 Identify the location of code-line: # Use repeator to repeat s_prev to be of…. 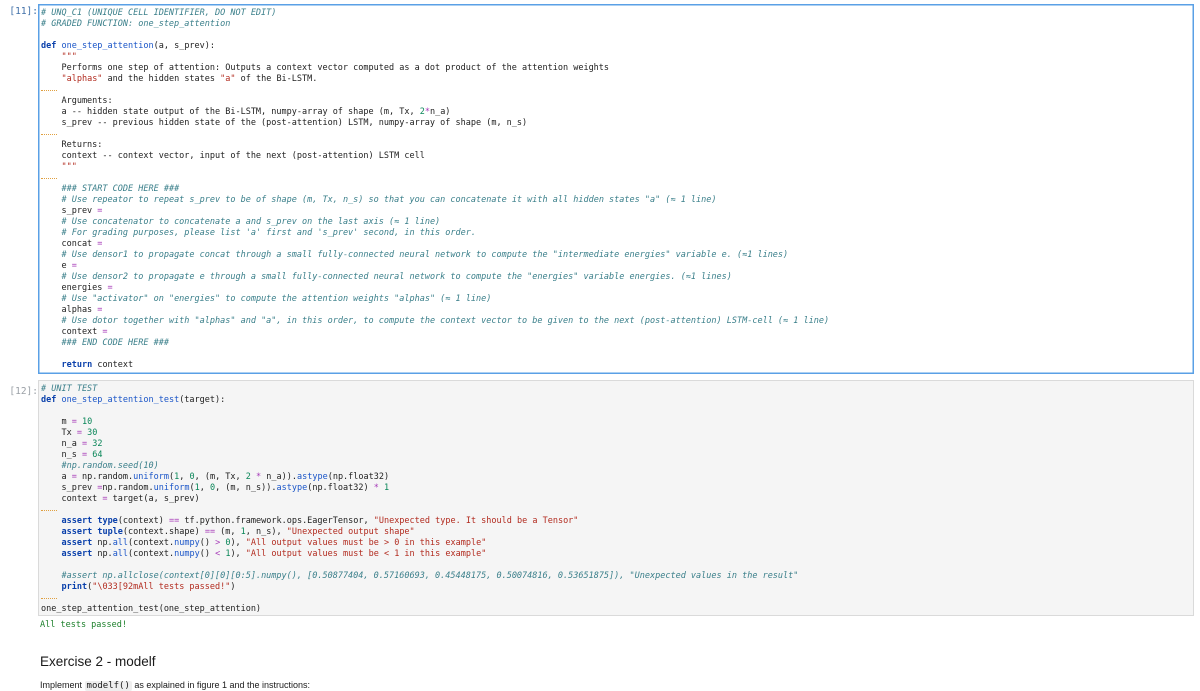
(389, 200).